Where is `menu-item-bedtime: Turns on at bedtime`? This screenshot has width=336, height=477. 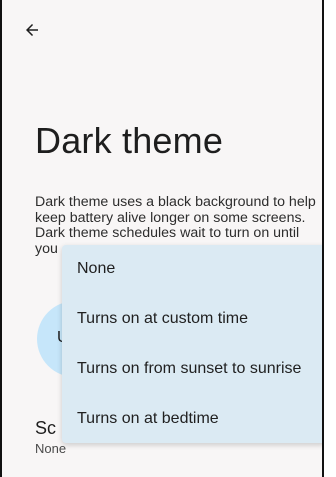
menu-item-bedtime: Turns on at bedtime is located at coordinates (192, 419).